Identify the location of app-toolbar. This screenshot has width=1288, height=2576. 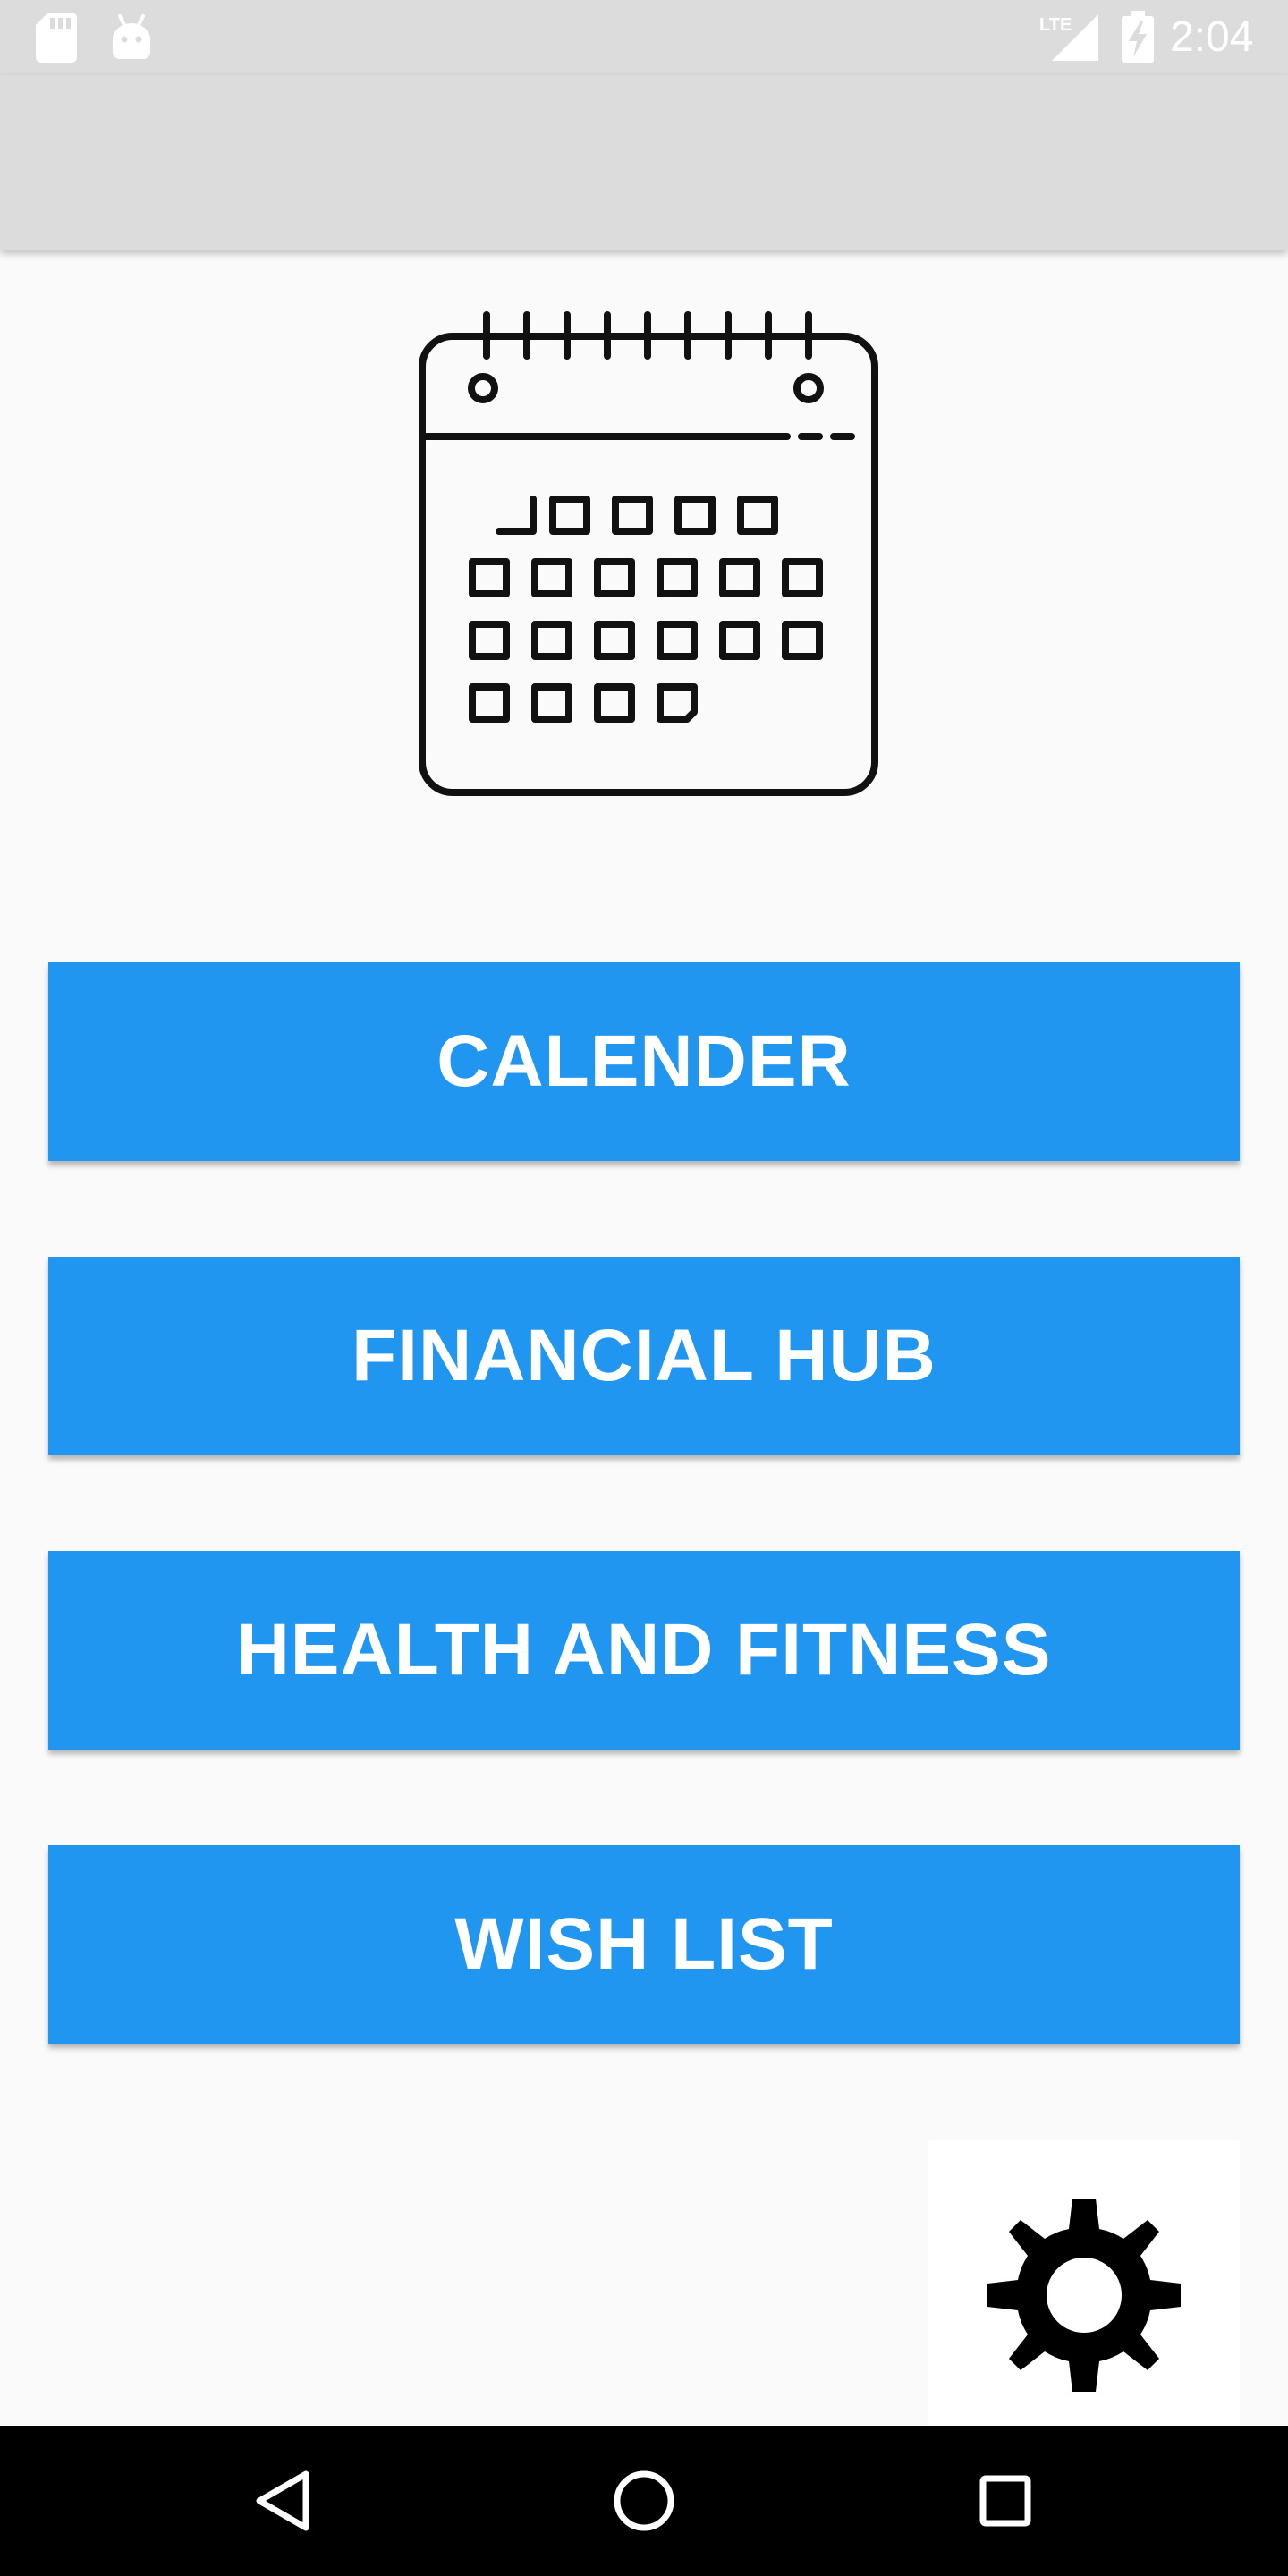
(644, 162).